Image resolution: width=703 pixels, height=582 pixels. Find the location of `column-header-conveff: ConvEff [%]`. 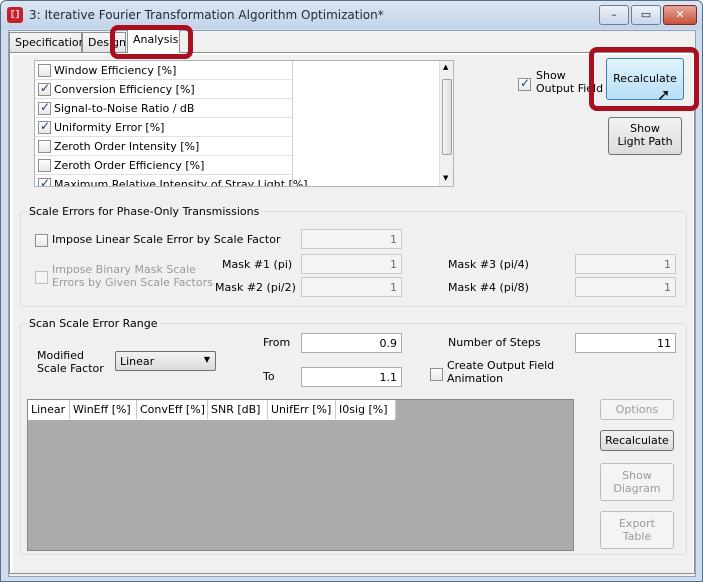

column-header-conveff: ConvEff [%] is located at coordinates (172, 409).